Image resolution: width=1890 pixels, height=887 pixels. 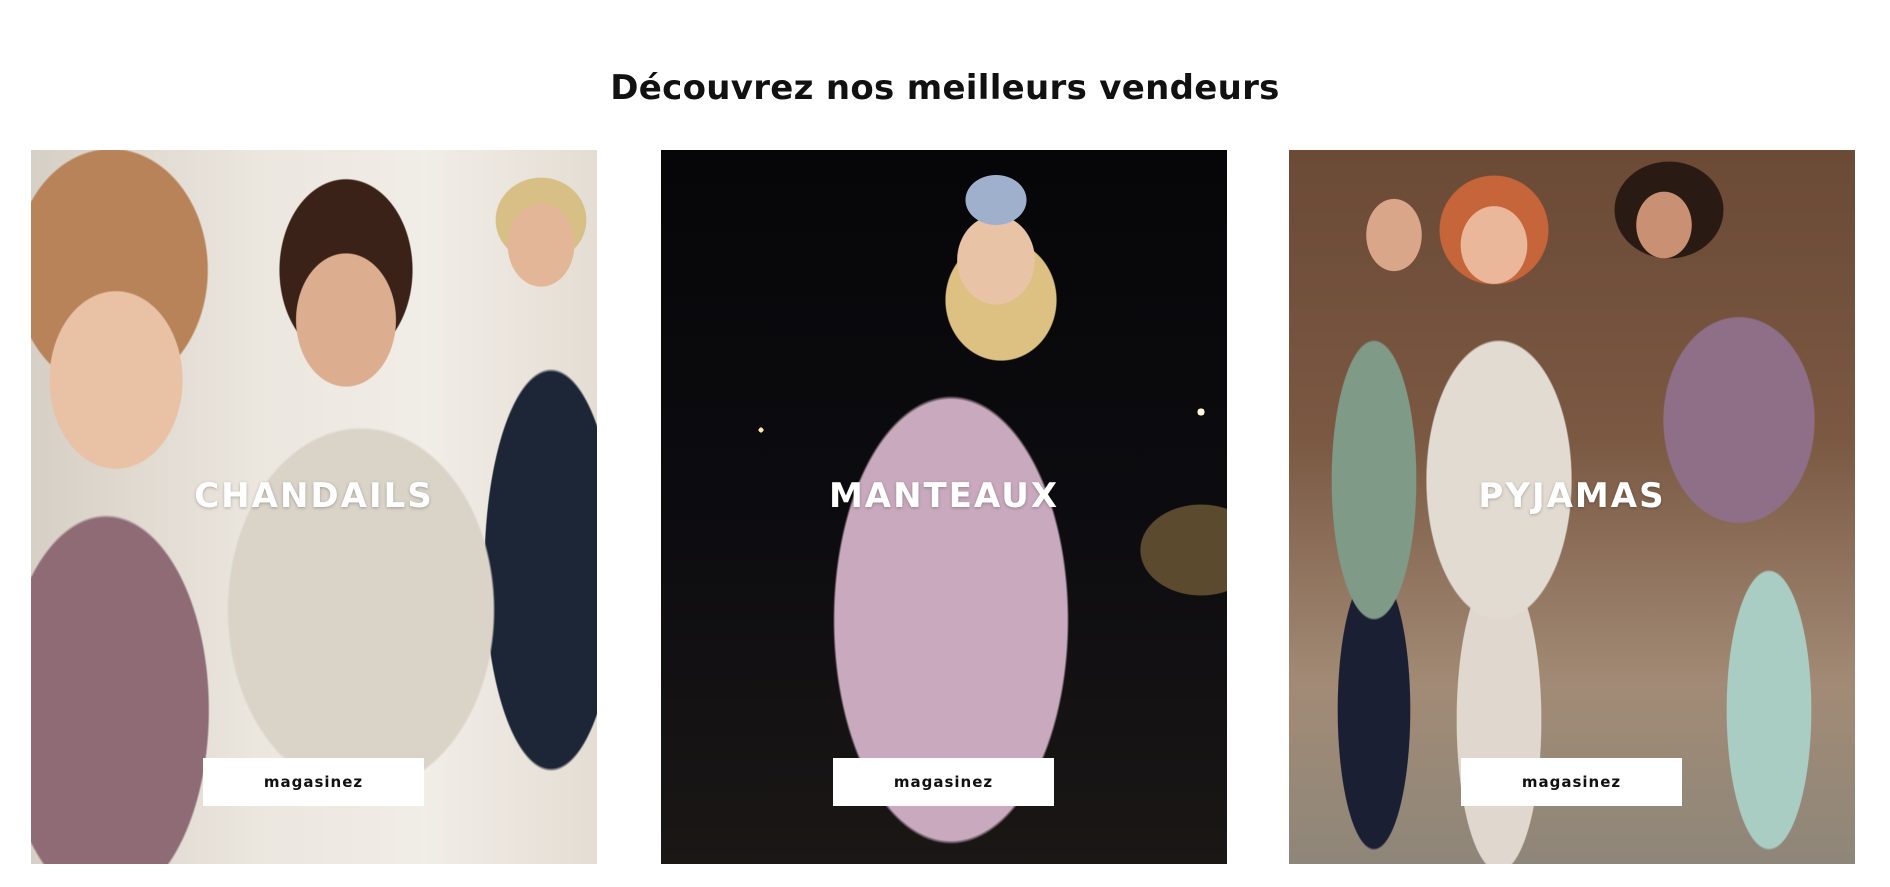 I want to click on section-title: Découvrez nos meilleurs vendeurs, so click(x=945, y=88).